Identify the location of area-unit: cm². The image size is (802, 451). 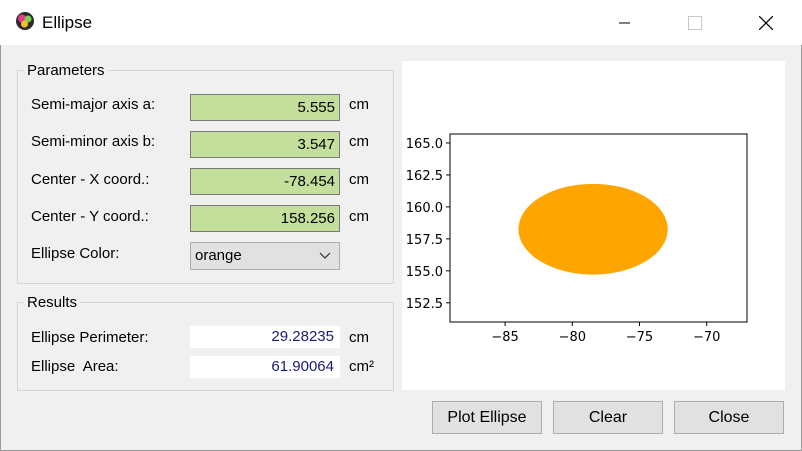
(361, 366).